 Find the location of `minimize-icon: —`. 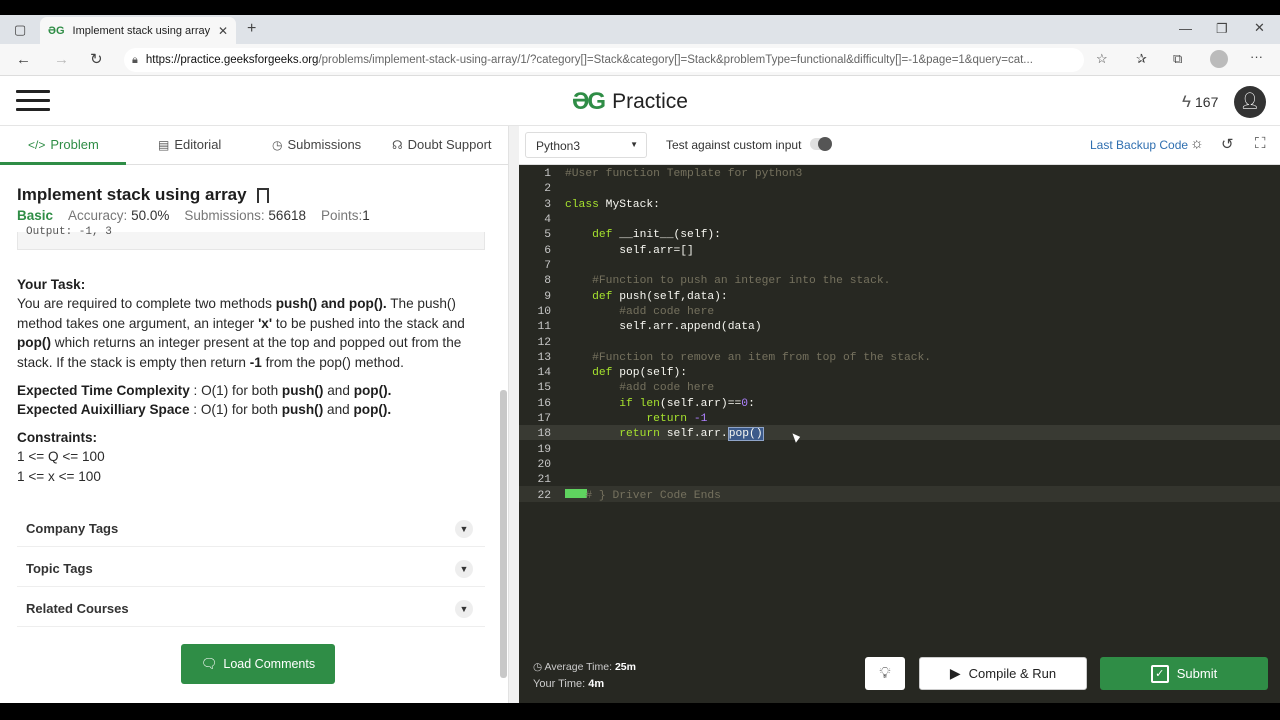

minimize-icon: — is located at coordinates (1185, 28).